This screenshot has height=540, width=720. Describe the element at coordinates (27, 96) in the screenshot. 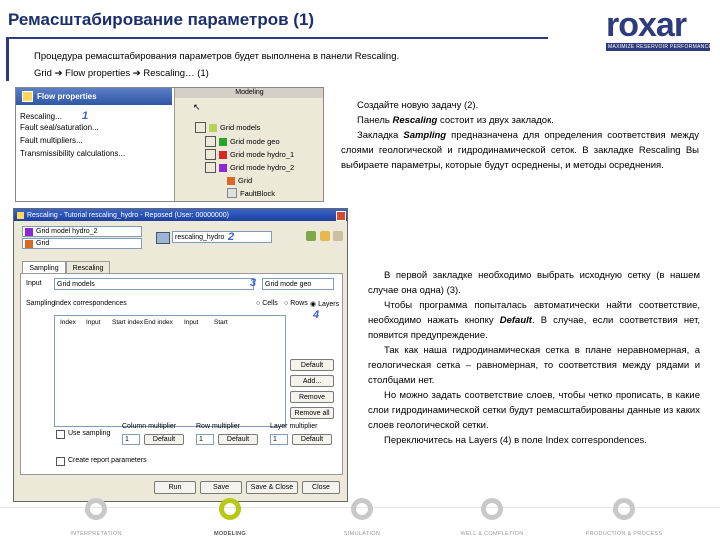

I see `flow-properties-icon` at that location.